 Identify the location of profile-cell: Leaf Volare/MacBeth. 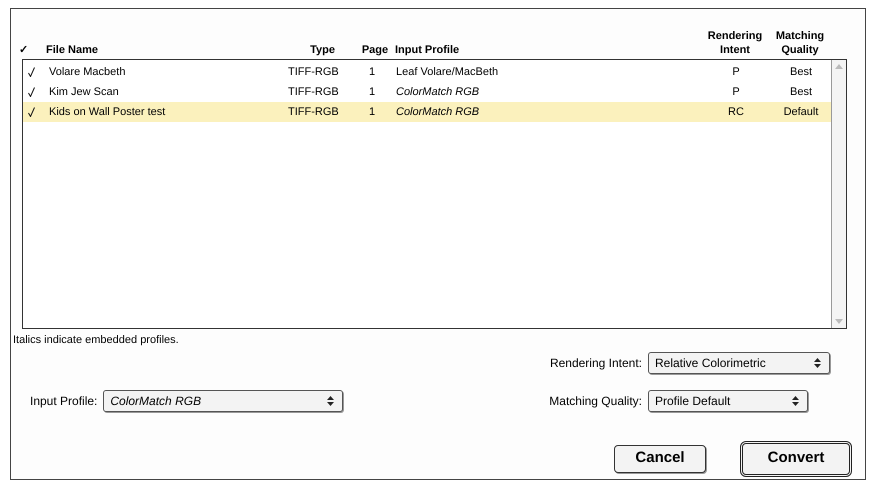
(447, 72).